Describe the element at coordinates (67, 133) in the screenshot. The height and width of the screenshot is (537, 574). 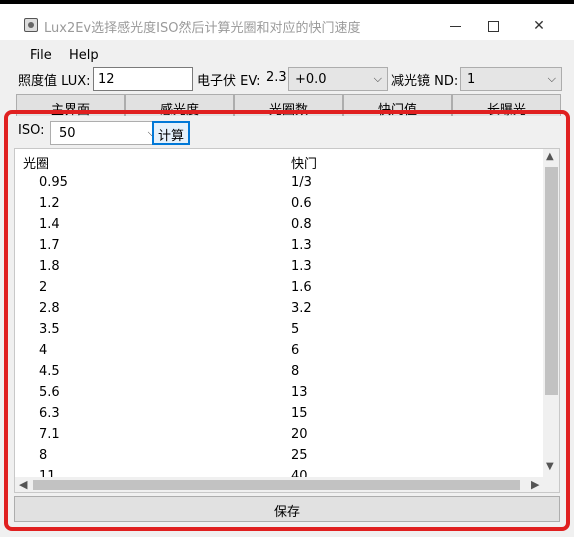
I see `iso-value: 50` at that location.